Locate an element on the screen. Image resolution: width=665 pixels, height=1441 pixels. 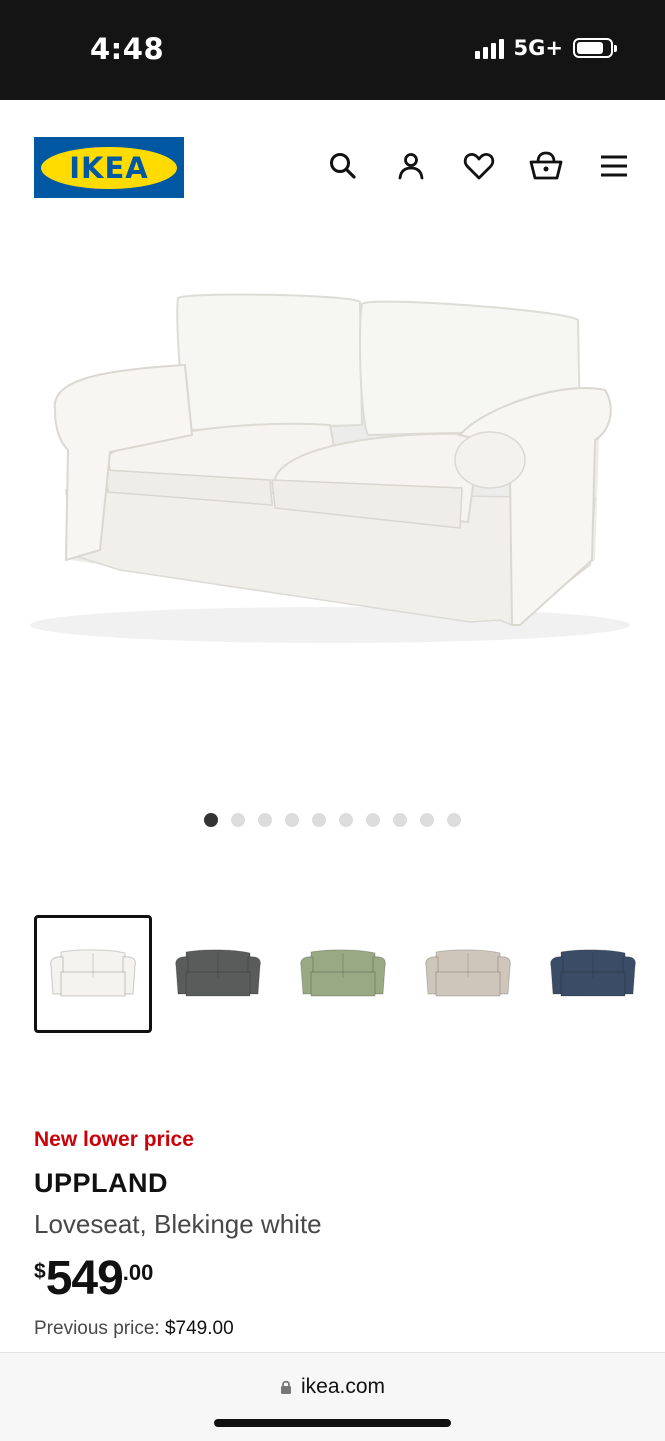
home-indicator is located at coordinates (332, 1423).